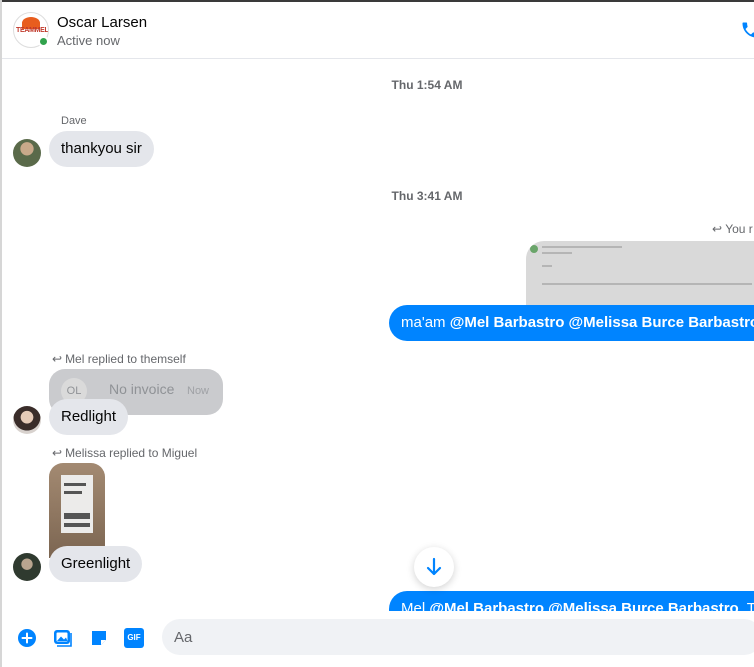  Describe the element at coordinates (102, 22) in the screenshot. I see `contact-name: Oscar Larsen` at that location.